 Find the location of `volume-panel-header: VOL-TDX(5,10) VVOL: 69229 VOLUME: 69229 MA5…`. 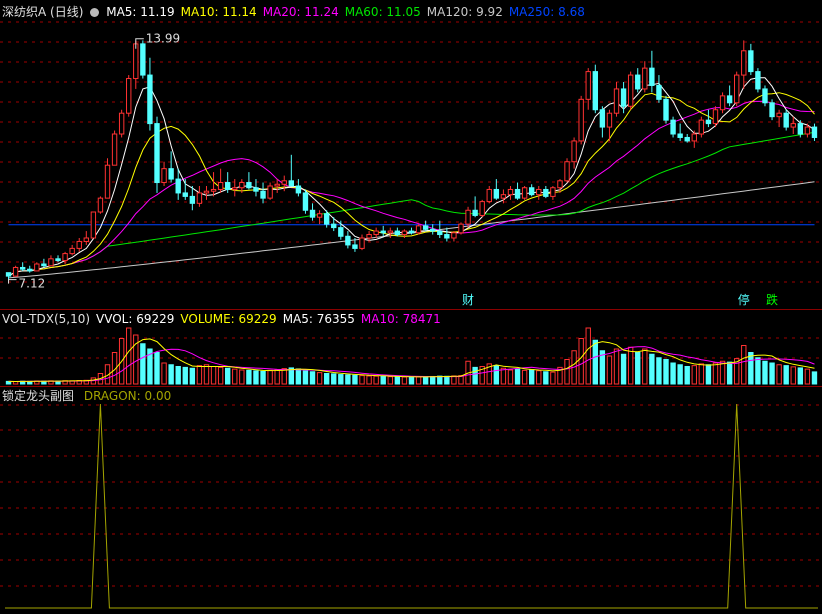

volume-panel-header: VOL-TDX(5,10) VVOL: 69229 VOLUME: 69229 MA5… is located at coordinates (224, 319).